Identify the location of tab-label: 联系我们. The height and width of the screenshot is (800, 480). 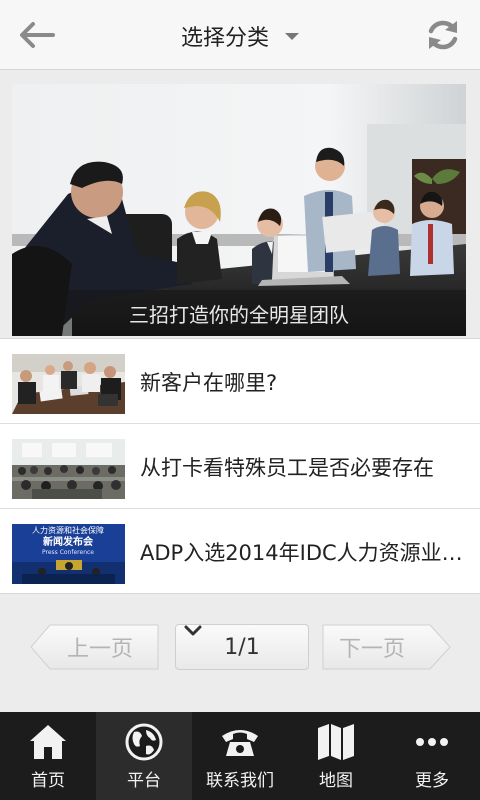
(240, 781).